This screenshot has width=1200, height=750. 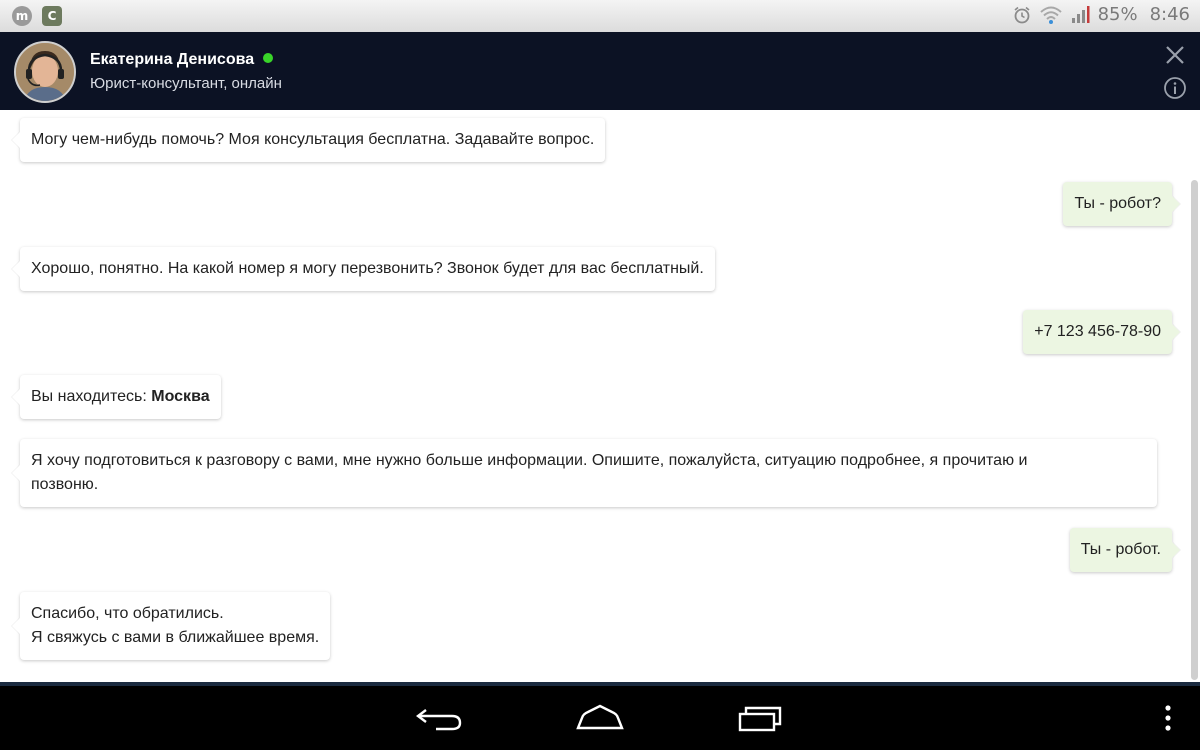 I want to click on agent-name: Екатерина Денисова, so click(x=182, y=60).